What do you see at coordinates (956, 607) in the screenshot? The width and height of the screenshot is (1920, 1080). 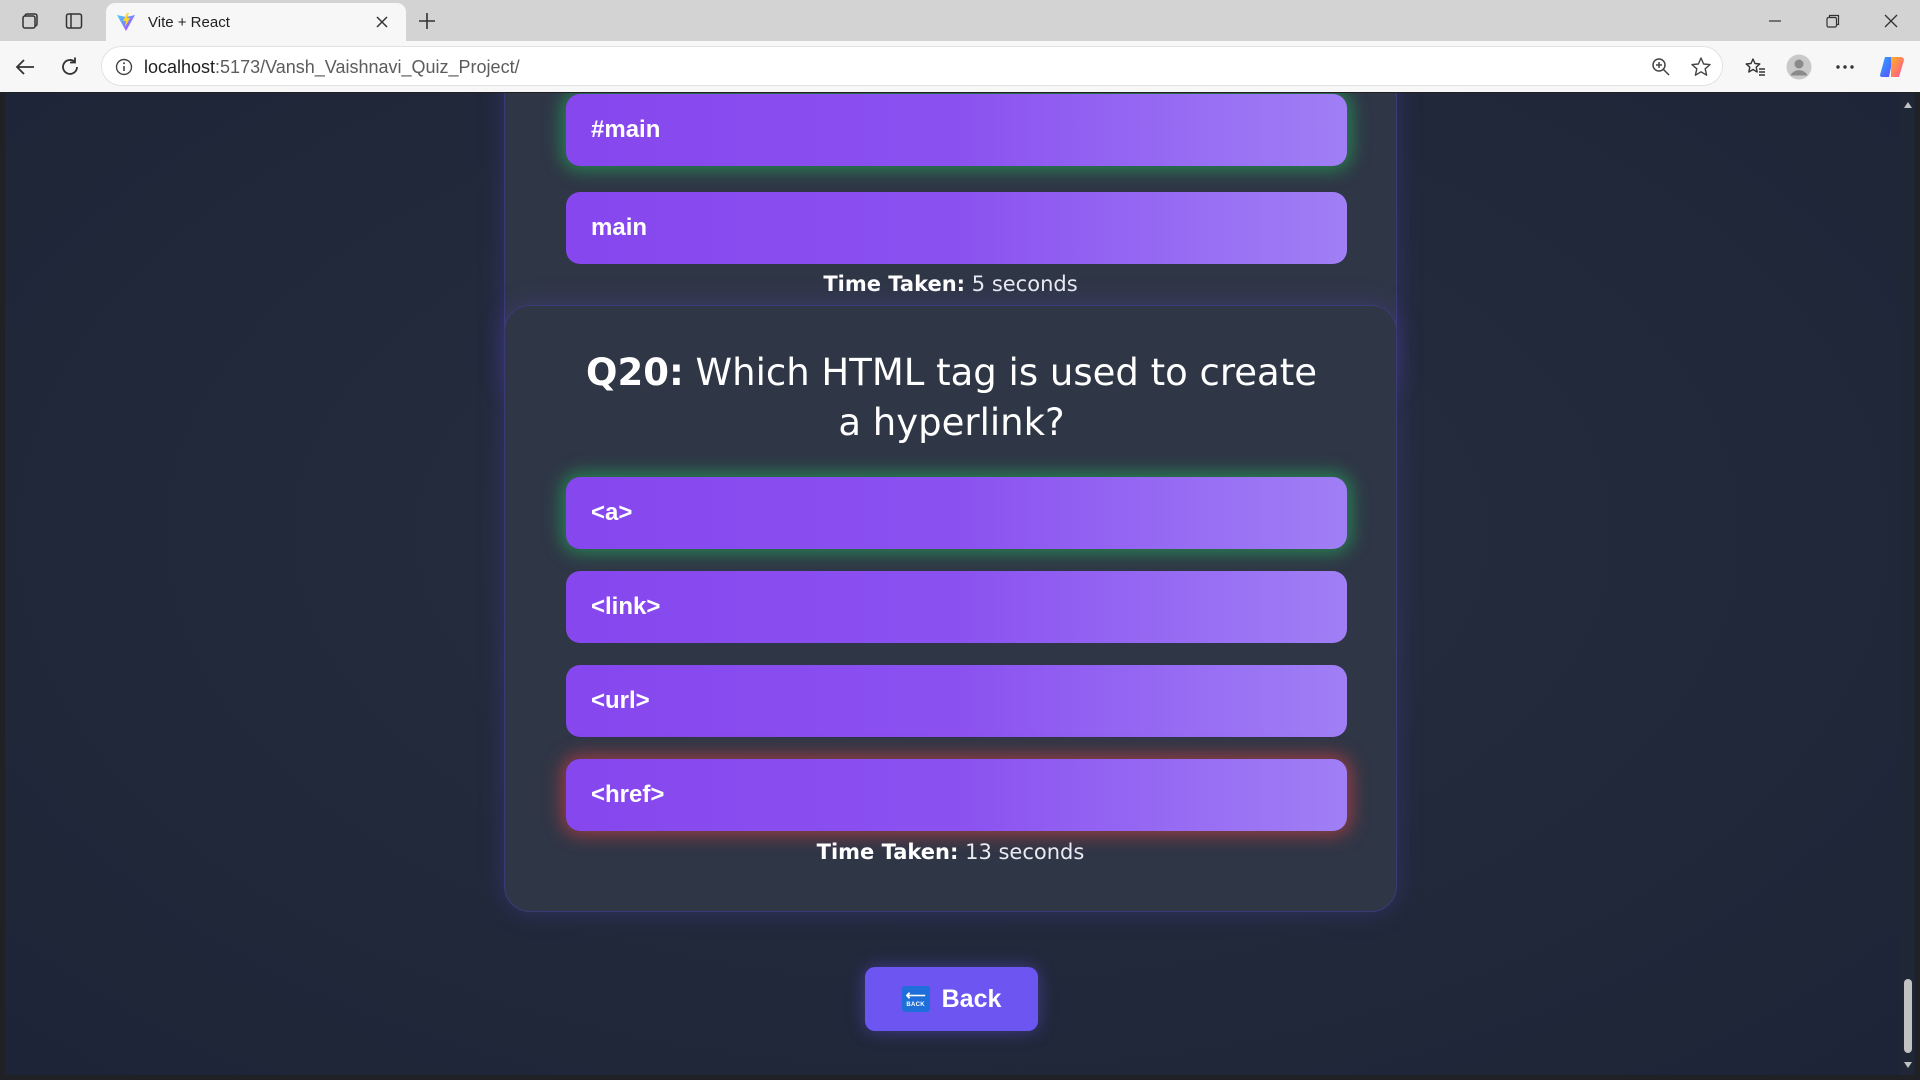 I see `answer-option: <link>` at bounding box center [956, 607].